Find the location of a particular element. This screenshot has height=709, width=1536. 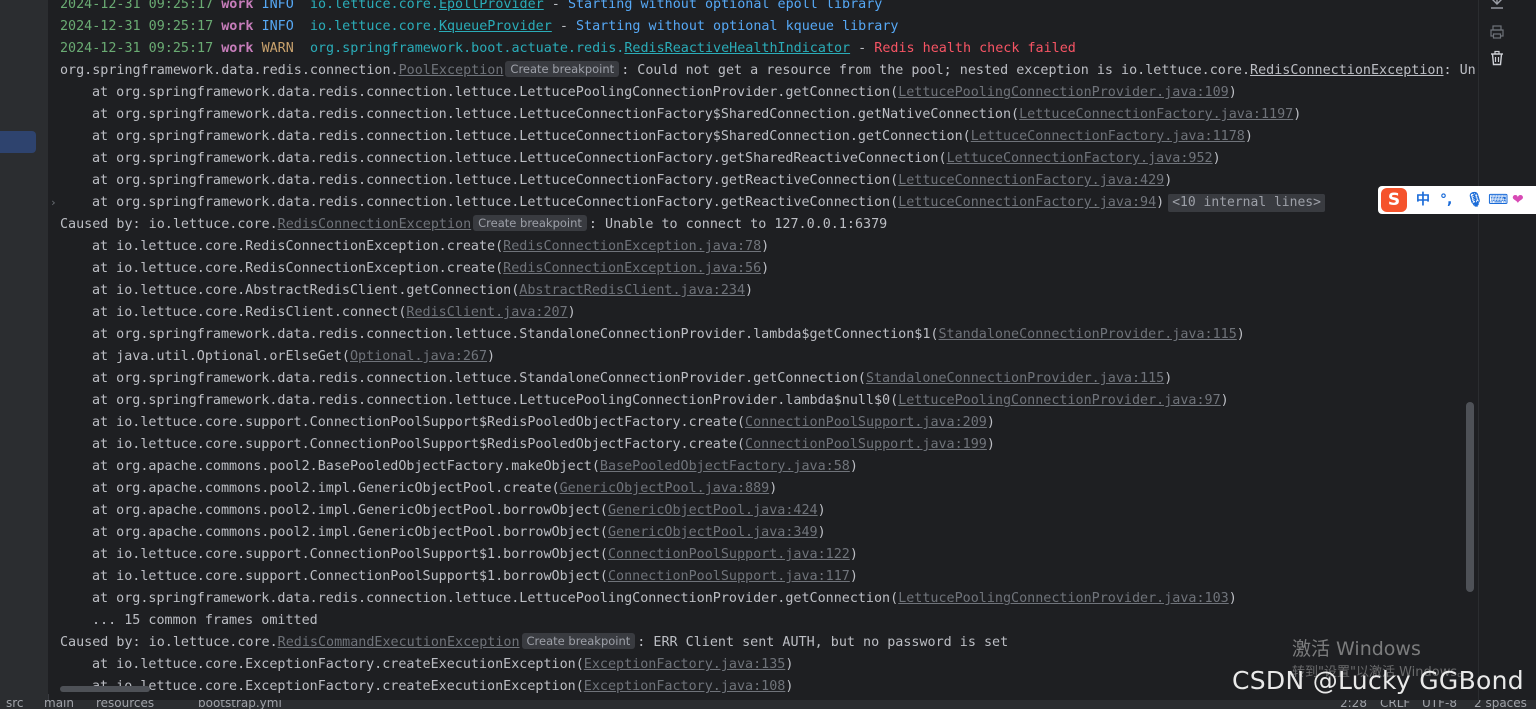

cursor-position: 2:28 is located at coordinates (1353, 704).